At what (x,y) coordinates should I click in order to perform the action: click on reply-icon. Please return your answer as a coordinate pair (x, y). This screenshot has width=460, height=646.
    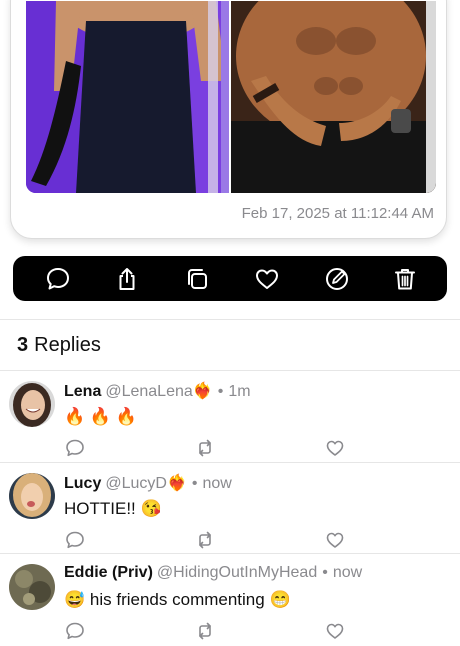
    Looking at the image, I should click on (58, 279).